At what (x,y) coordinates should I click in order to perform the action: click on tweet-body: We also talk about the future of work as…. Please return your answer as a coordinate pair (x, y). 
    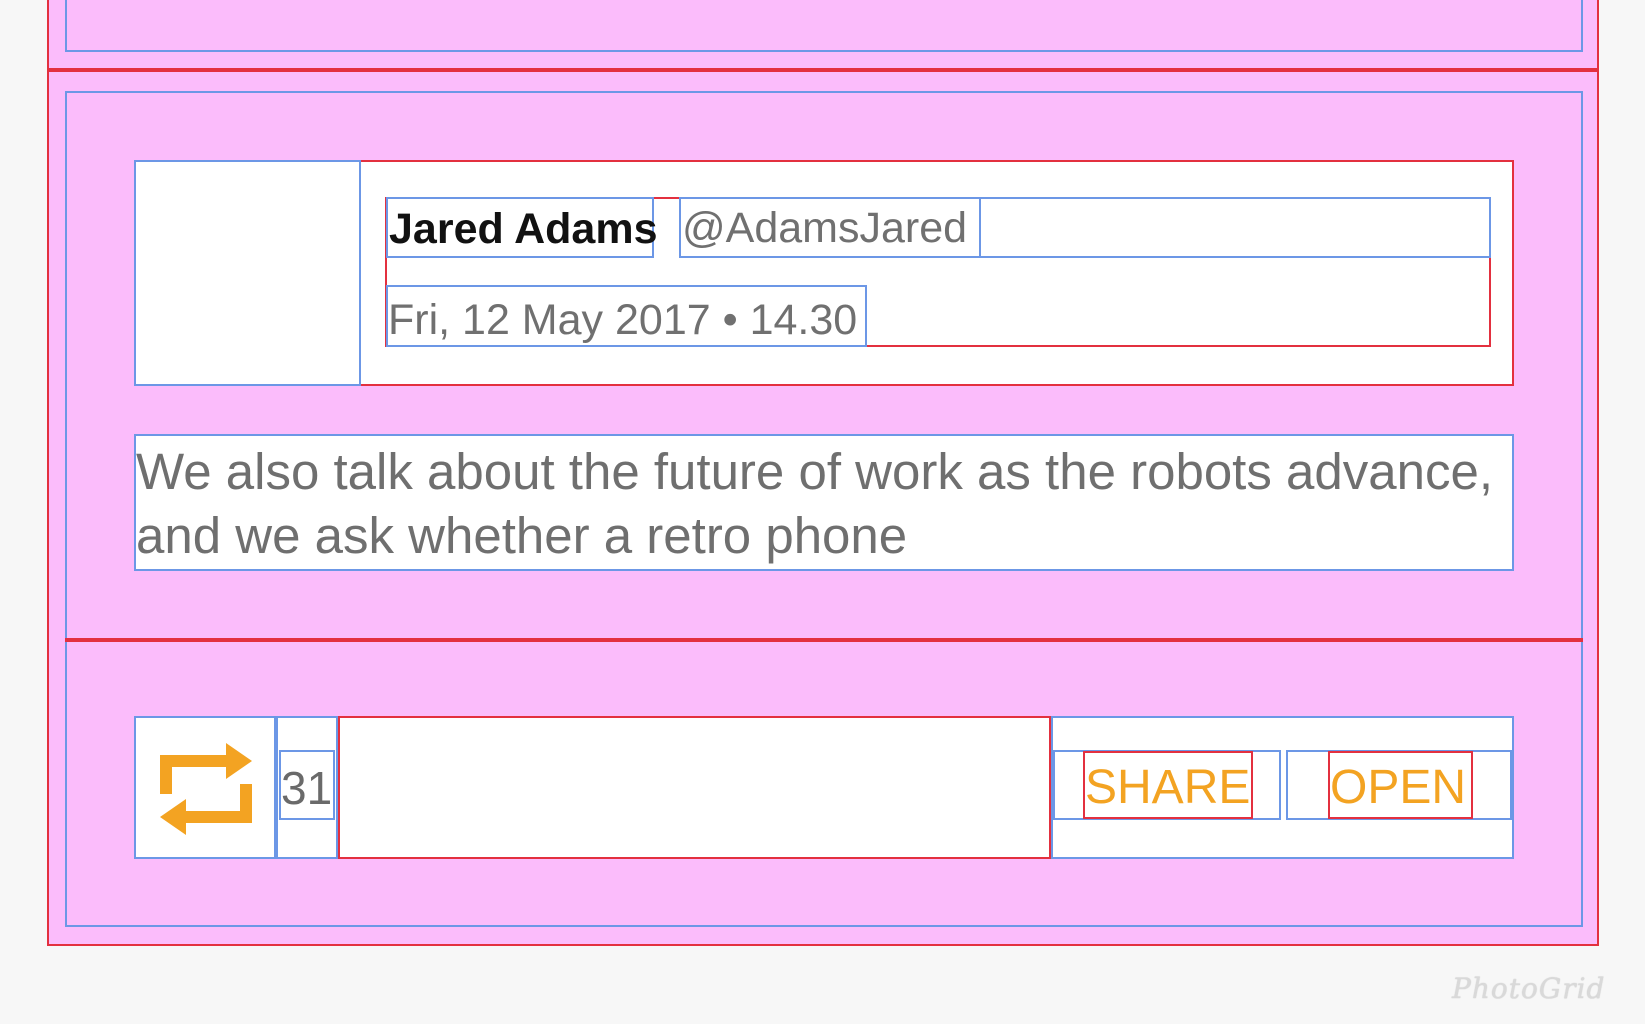
    Looking at the image, I should click on (824, 502).